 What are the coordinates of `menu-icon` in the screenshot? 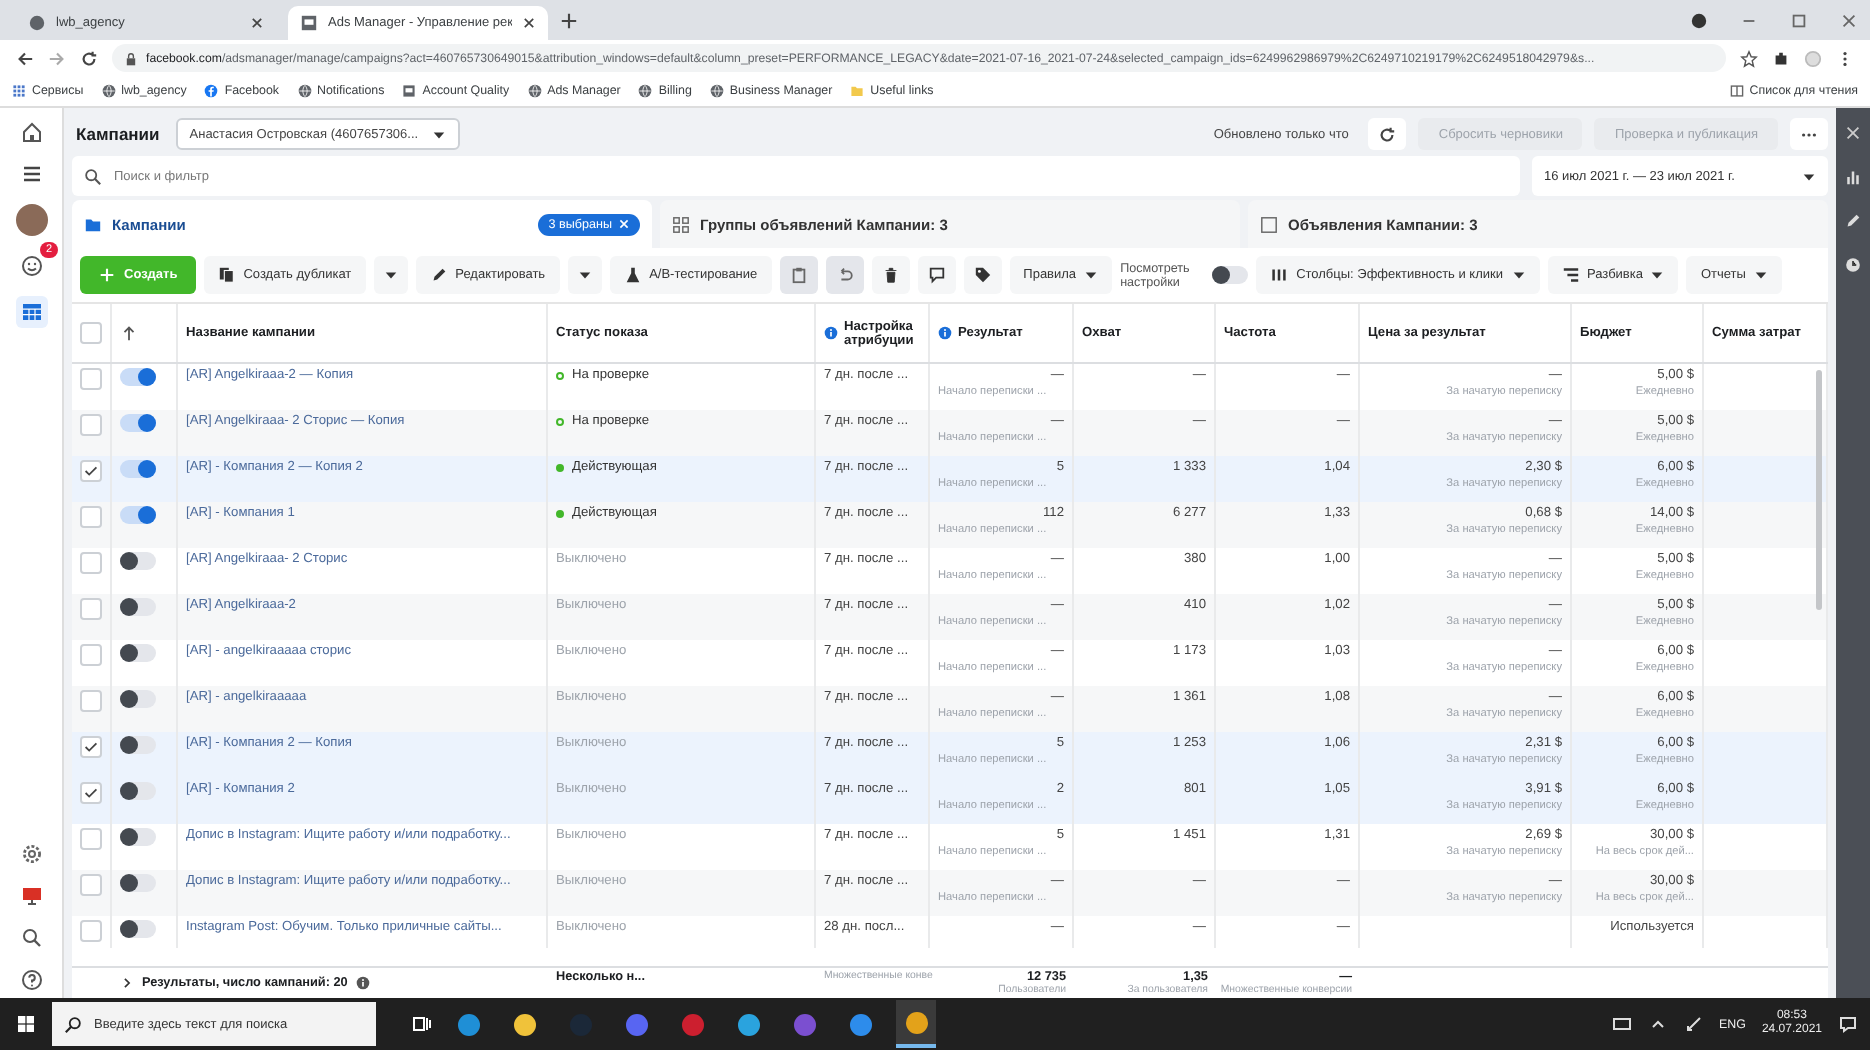 It's located at (31, 174).